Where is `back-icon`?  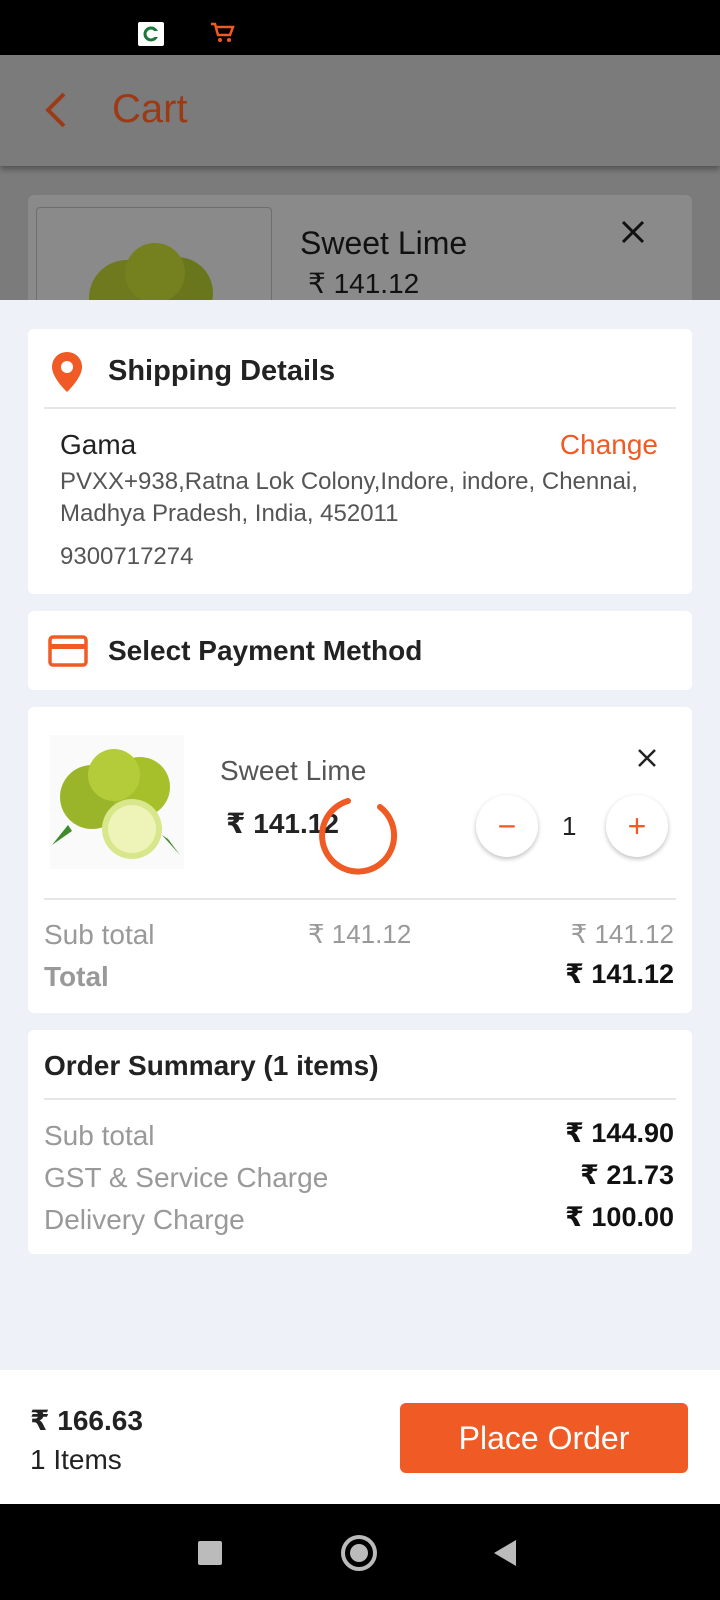
back-icon is located at coordinates (505, 1553).